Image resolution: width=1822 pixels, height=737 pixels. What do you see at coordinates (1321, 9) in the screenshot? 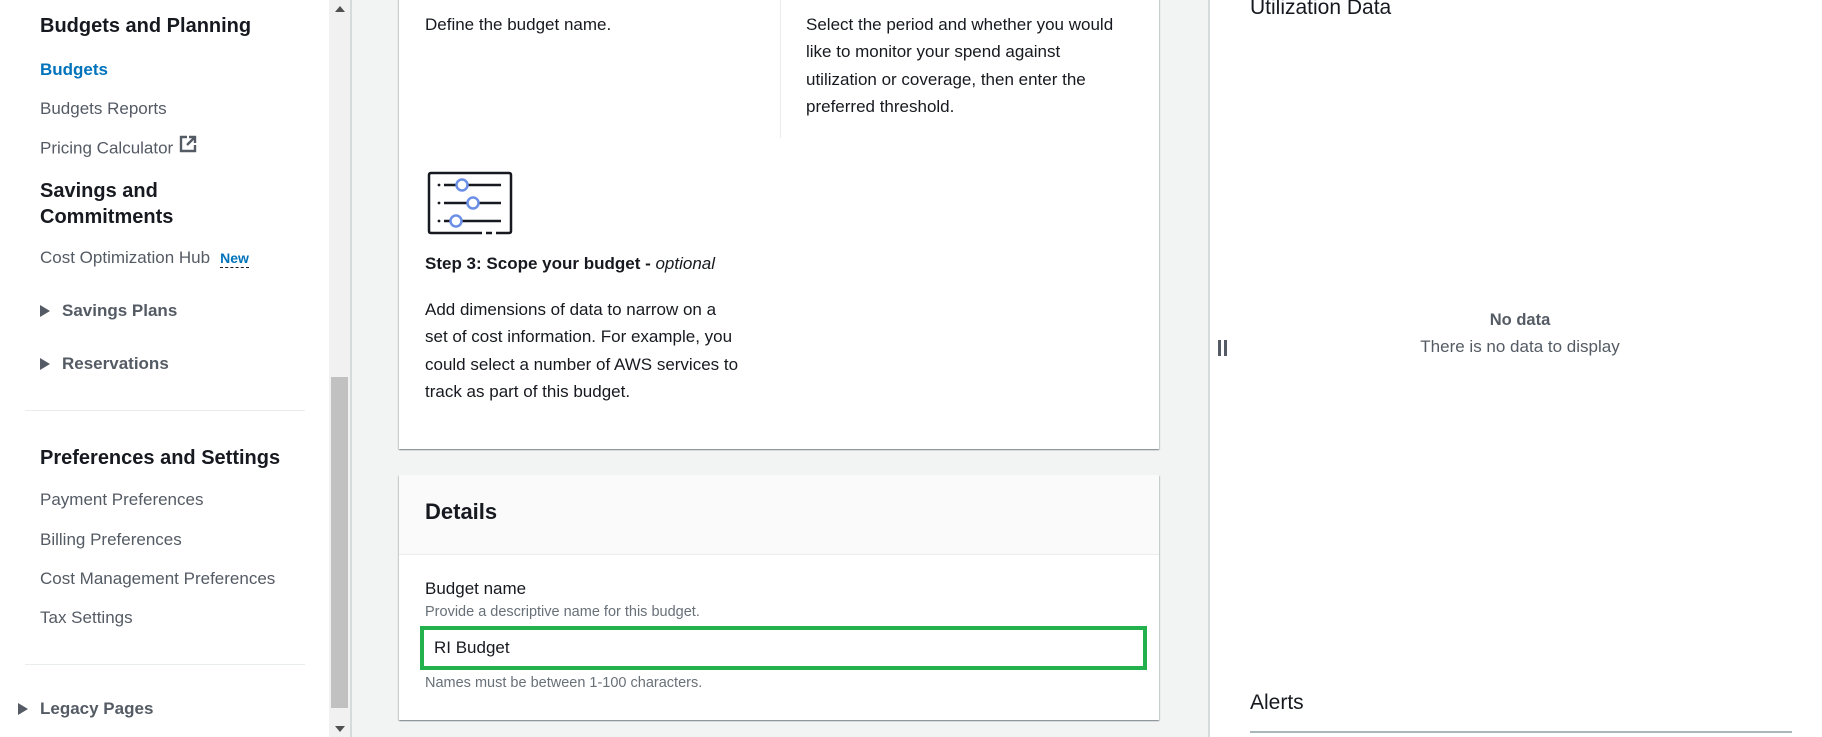
I see `utilization-data-title: Utilization Data` at bounding box center [1321, 9].